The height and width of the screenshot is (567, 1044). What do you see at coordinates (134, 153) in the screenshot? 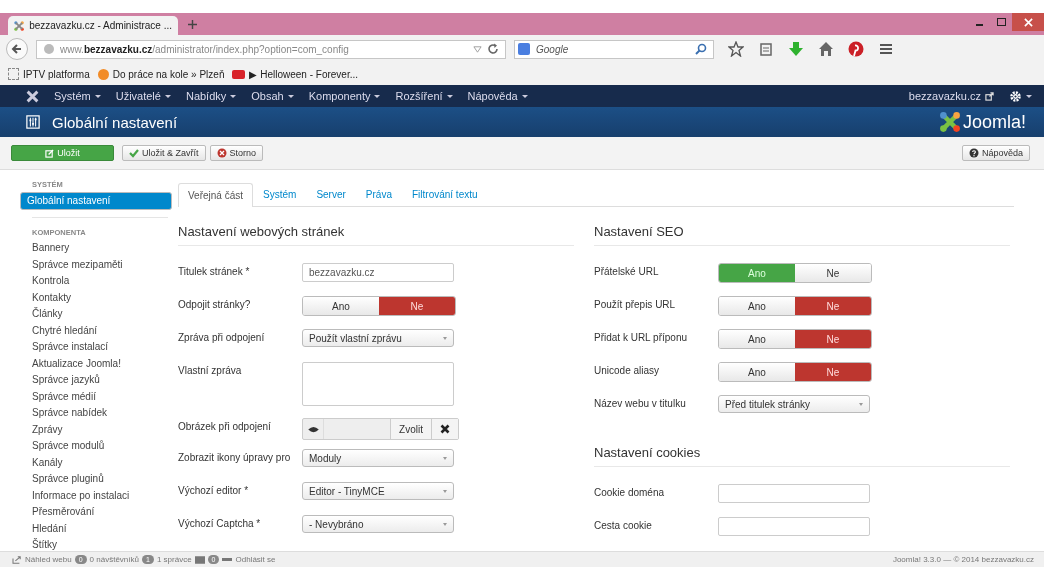
I see `check-icon` at bounding box center [134, 153].